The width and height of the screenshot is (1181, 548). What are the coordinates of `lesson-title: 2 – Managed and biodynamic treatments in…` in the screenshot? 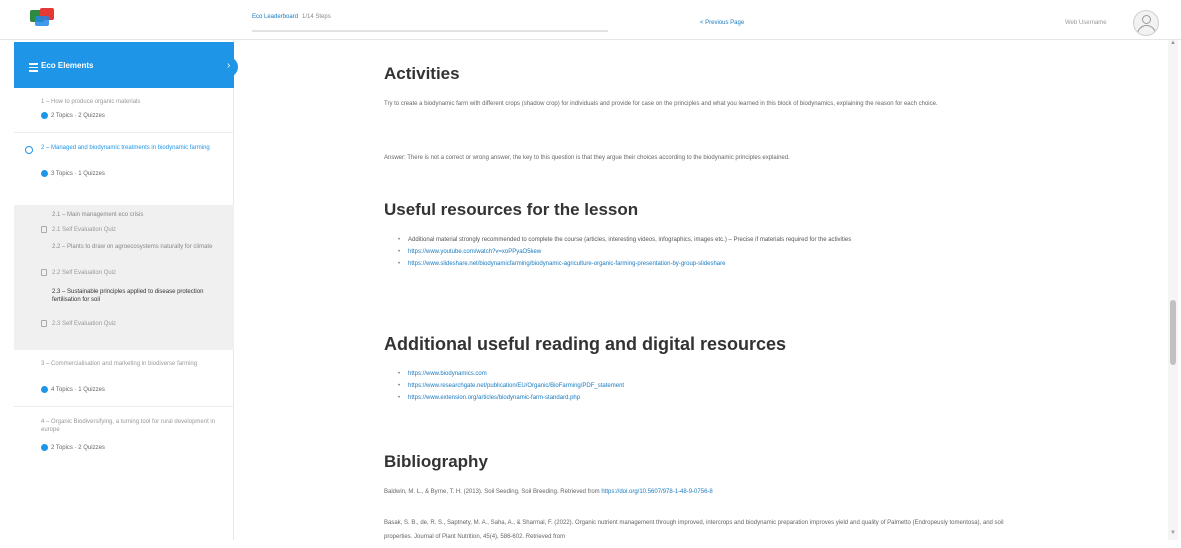 It's located at (131, 148).